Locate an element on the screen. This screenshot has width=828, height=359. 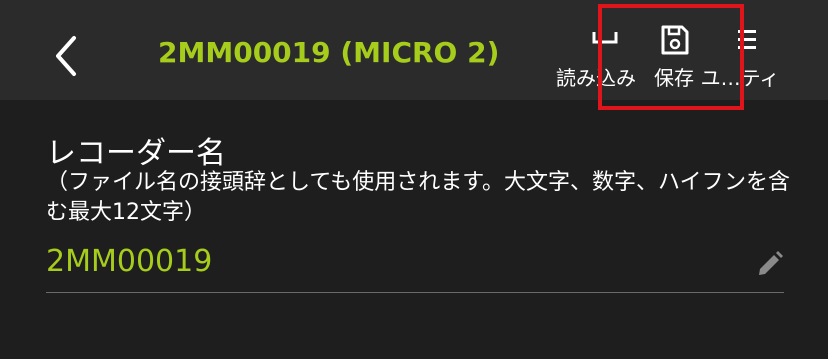
edit-button is located at coordinates (770, 264).